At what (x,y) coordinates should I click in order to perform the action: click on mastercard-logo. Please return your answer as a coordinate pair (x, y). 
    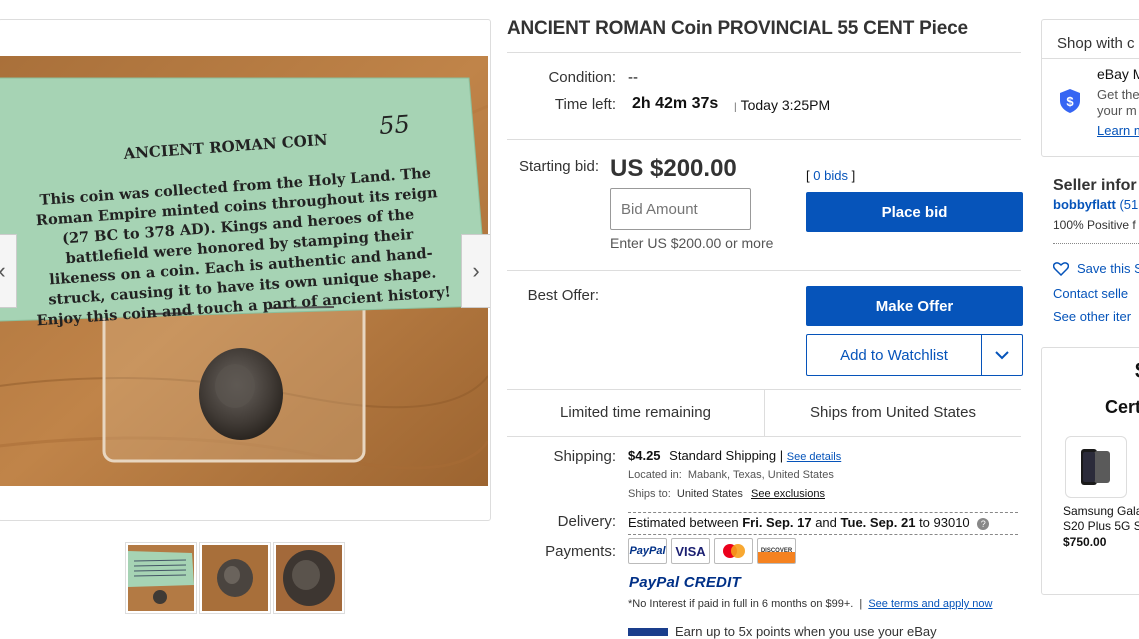
    Looking at the image, I should click on (733, 551).